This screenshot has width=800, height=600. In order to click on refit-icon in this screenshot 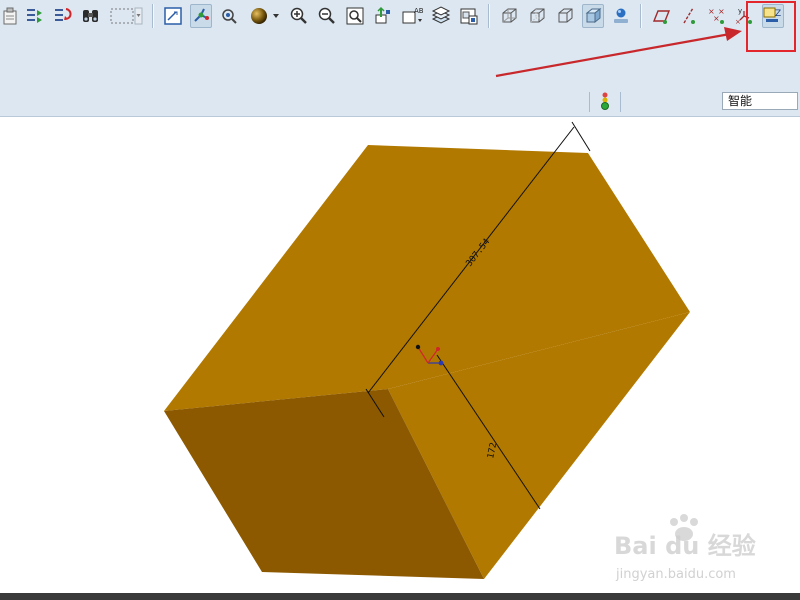, I will do `click(355, 16)`.